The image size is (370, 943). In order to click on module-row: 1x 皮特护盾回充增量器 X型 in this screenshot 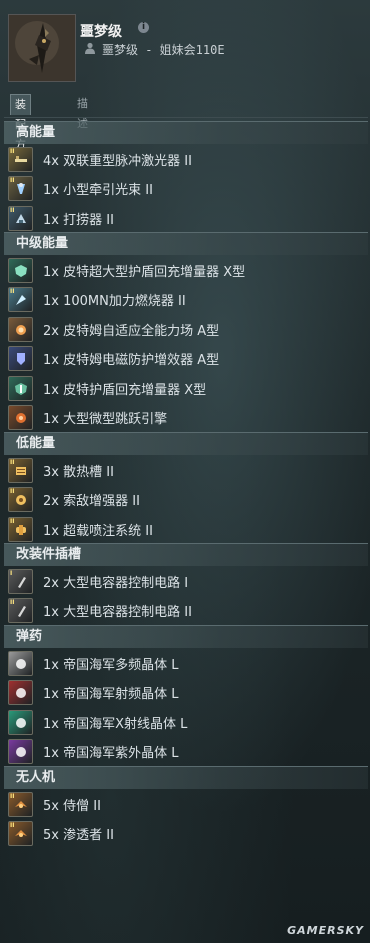, I will do `click(186, 387)`.